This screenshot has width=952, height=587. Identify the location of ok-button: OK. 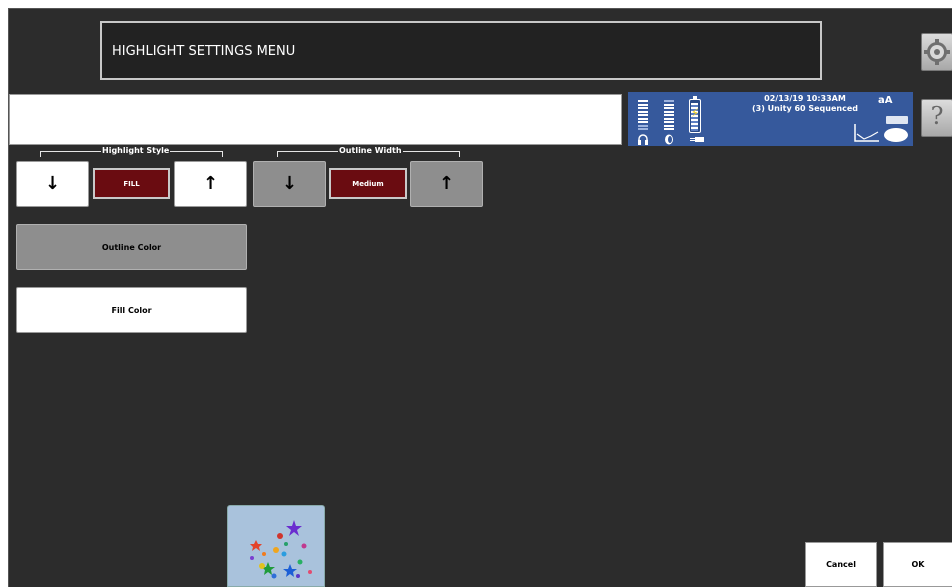
(917, 564).